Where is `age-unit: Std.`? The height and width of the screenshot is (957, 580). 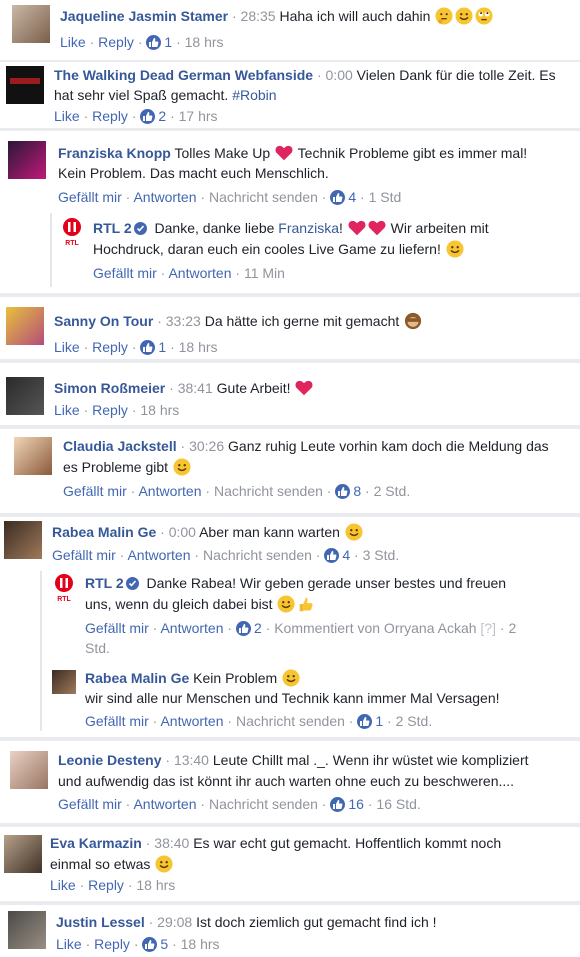 age-unit: Std. is located at coordinates (97, 648).